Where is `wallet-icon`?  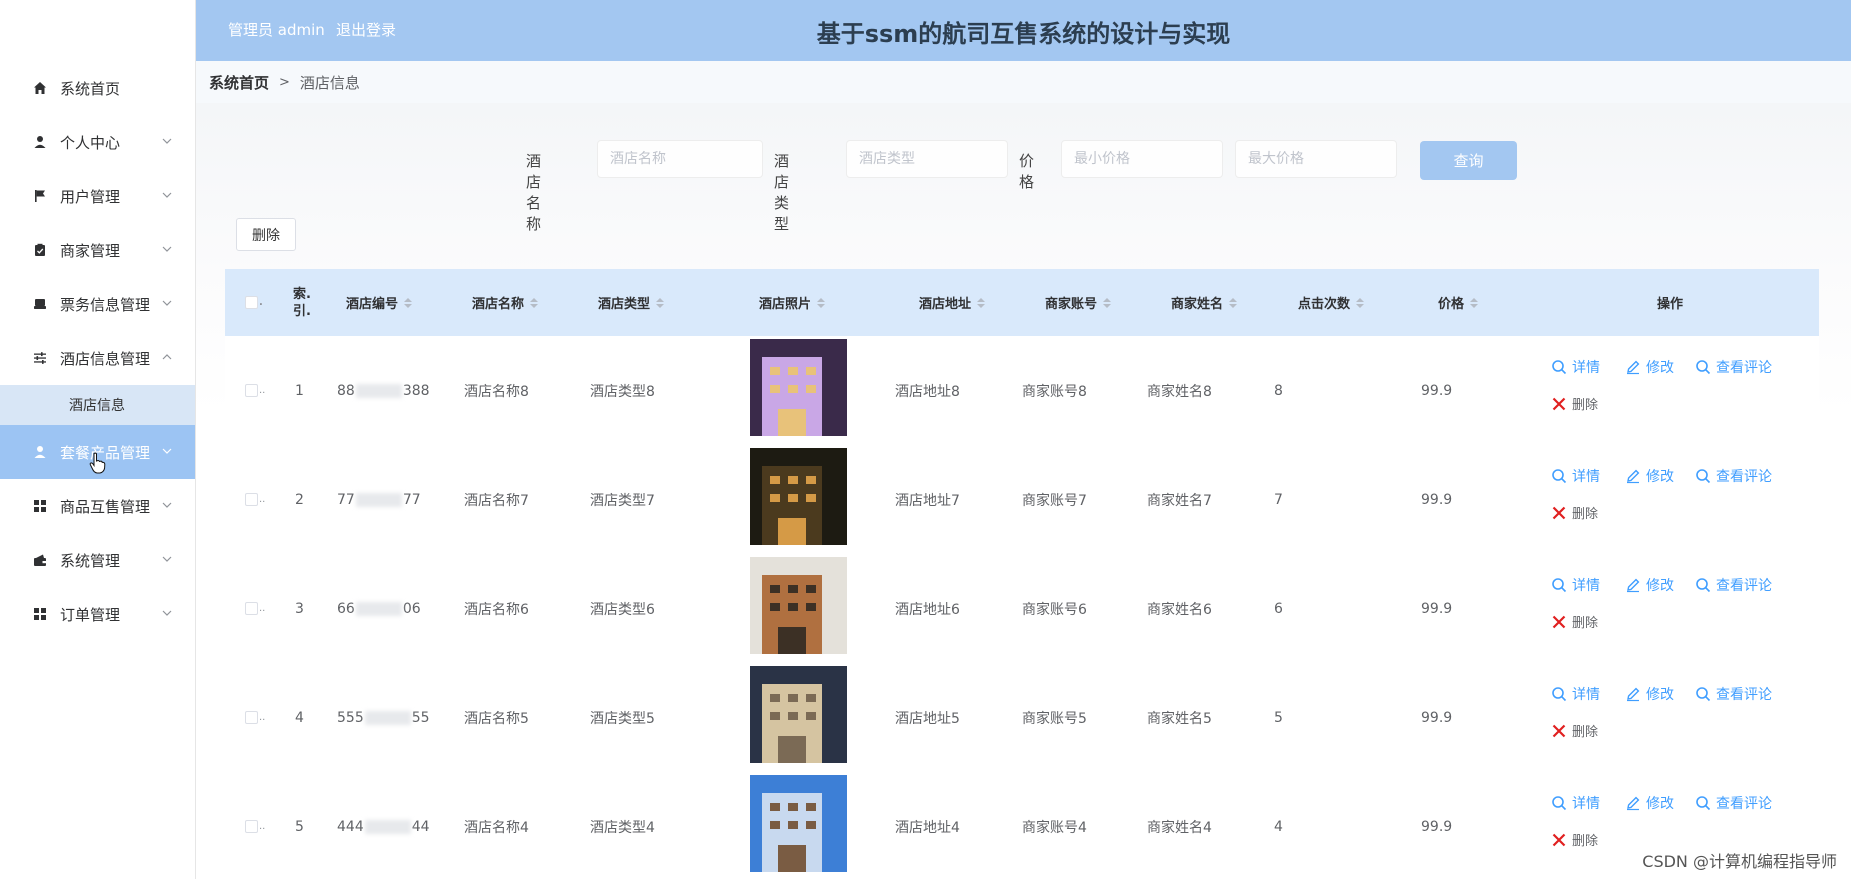
wallet-icon is located at coordinates (40, 560).